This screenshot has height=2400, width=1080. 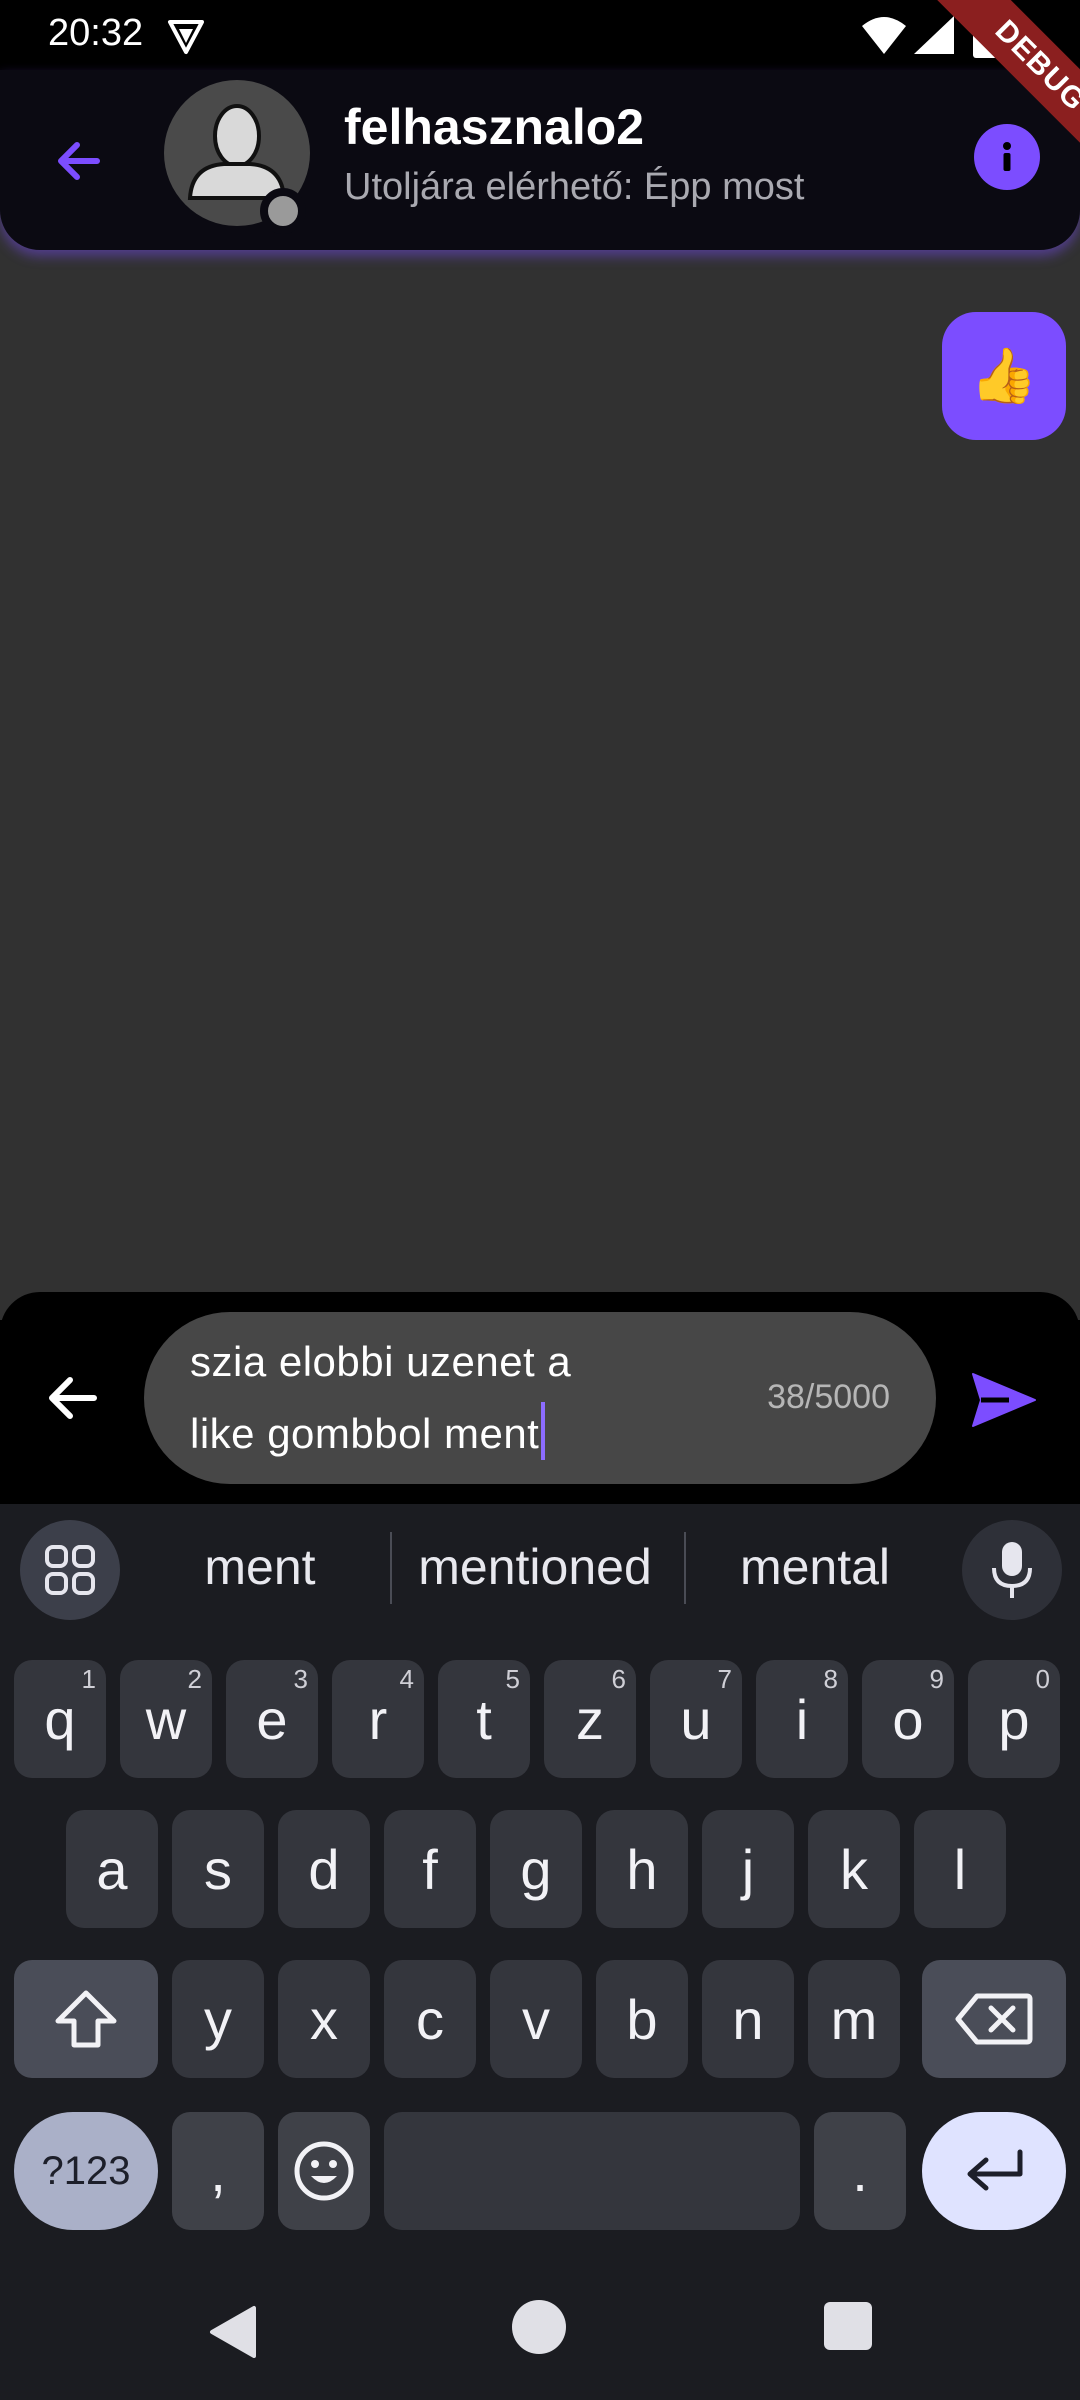 What do you see at coordinates (540, 160) in the screenshot?
I see `chat-header: felhasznalo2 Utoljára elérhető: Épp most` at bounding box center [540, 160].